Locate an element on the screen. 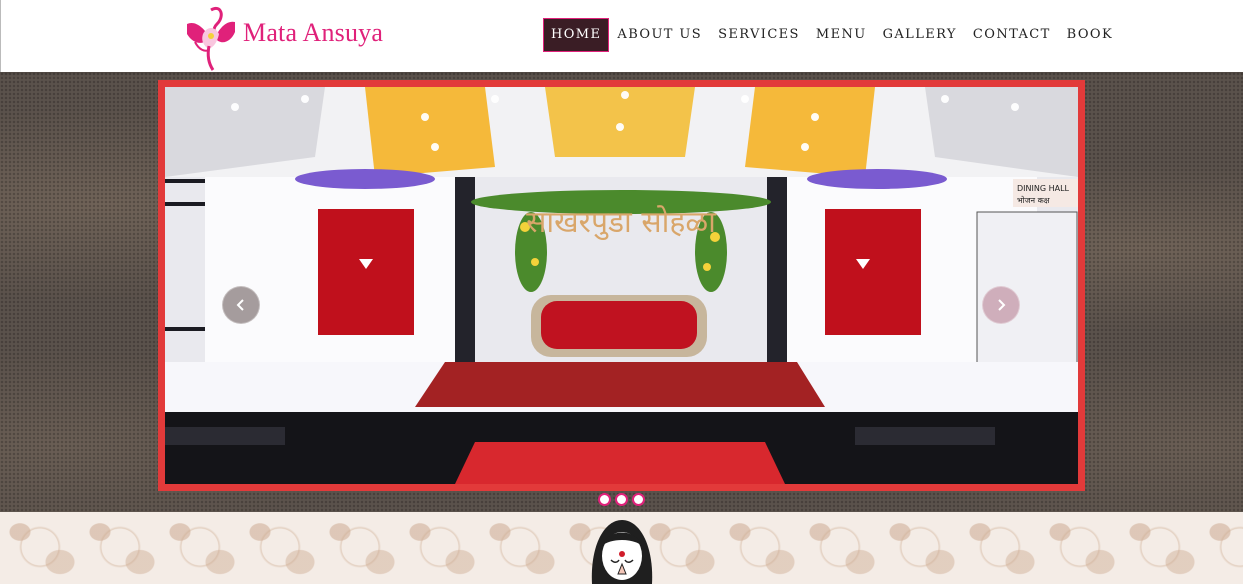 The image size is (1243, 584). stage-sign-text: साखरपुडा सोहळा is located at coordinates (621, 223).